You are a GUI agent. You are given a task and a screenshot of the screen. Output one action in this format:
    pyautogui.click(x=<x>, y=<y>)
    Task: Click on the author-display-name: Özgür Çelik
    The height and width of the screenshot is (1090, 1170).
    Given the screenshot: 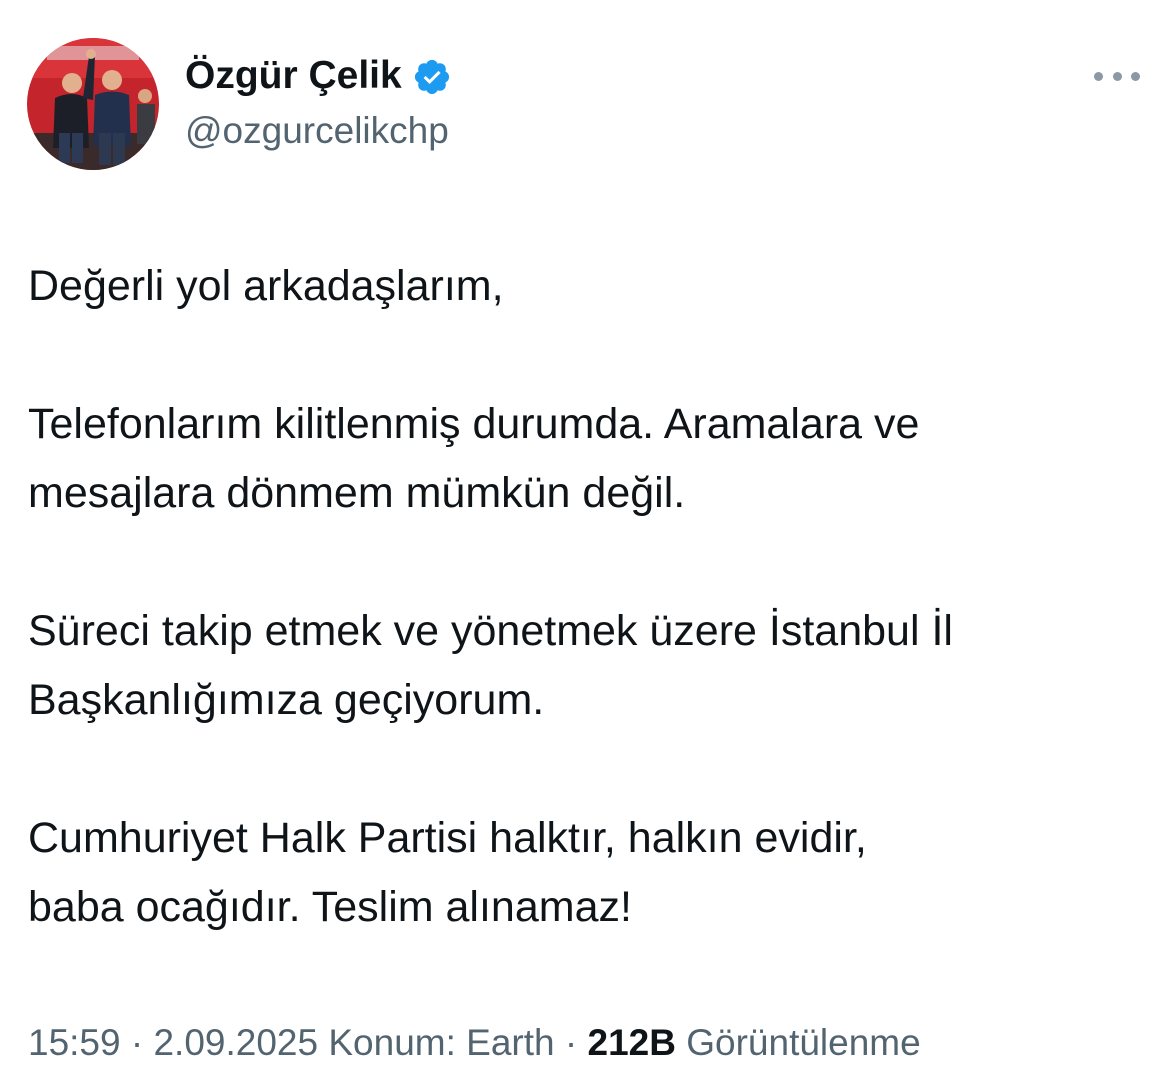 What is the action you would take?
    pyautogui.click(x=293, y=75)
    